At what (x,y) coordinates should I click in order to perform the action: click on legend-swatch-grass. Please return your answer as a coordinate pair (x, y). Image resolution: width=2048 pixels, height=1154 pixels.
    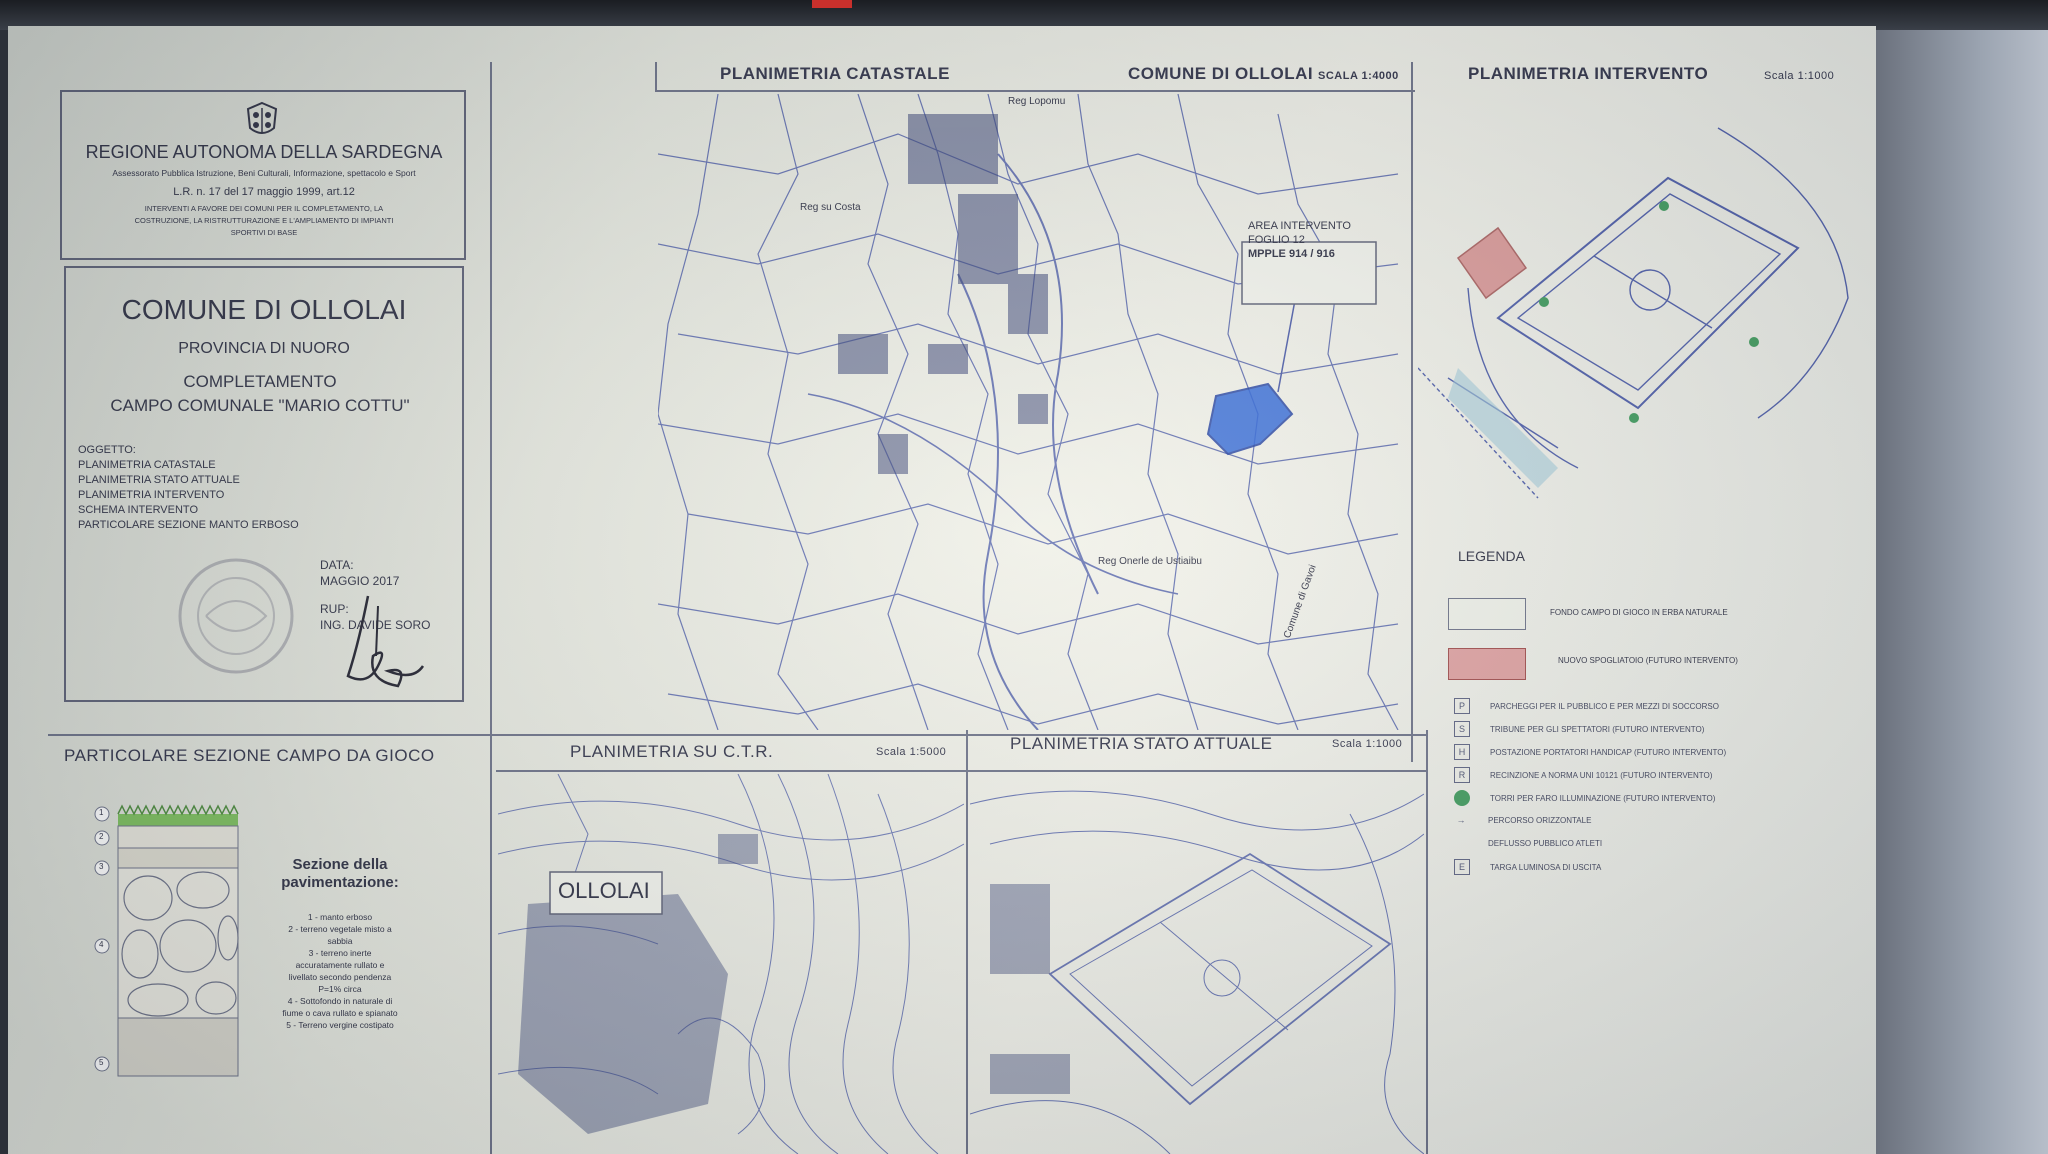
    Looking at the image, I should click on (1487, 614).